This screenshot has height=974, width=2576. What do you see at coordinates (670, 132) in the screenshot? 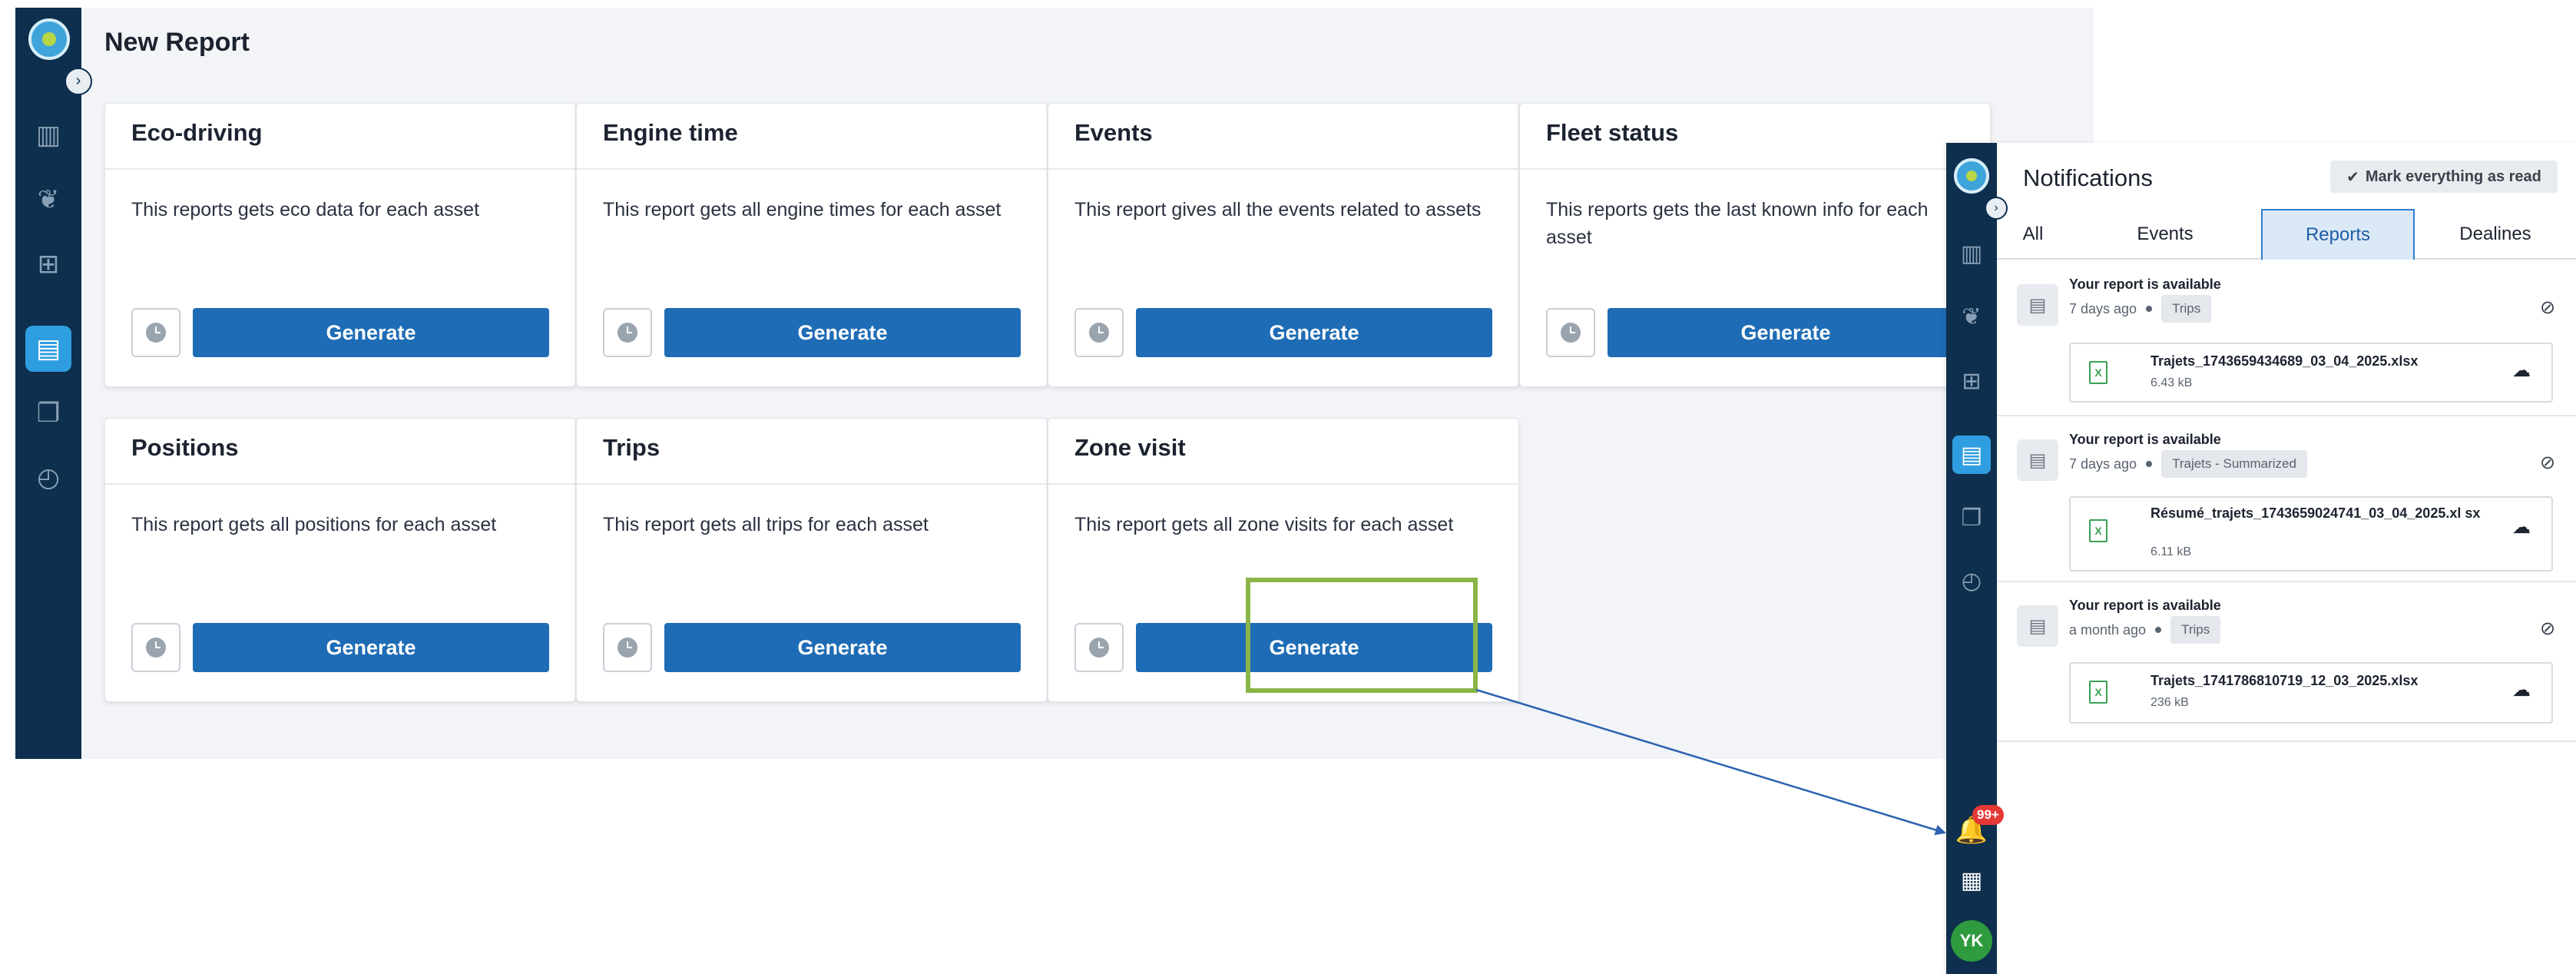
I see `card-title: Engine time` at bounding box center [670, 132].